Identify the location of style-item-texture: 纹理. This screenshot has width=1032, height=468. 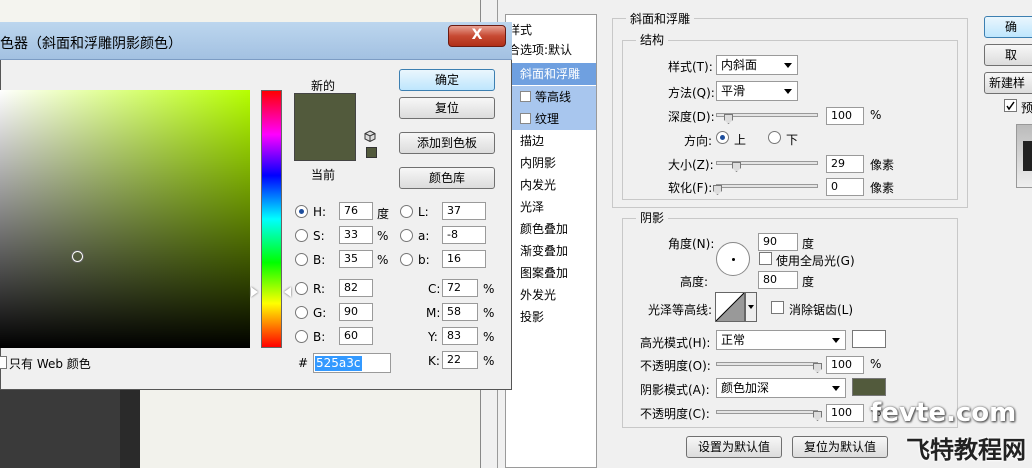
(551, 119).